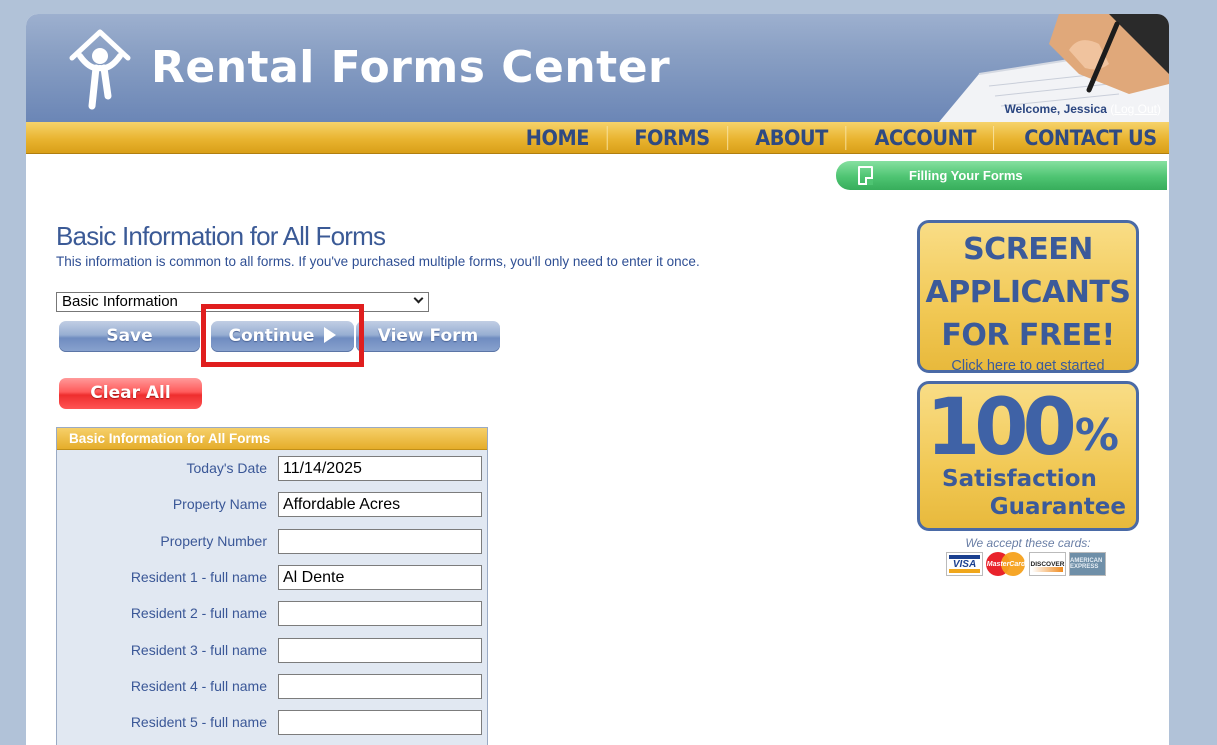  Describe the element at coordinates (926, 138) in the screenshot. I see `nav-account: ACCOUNT` at that location.